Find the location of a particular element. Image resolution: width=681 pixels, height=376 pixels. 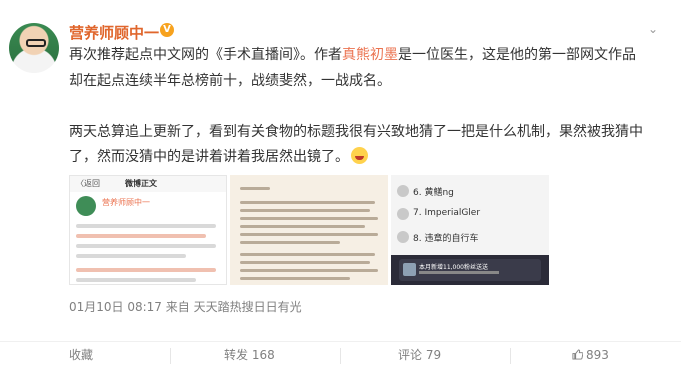

thumb-row: 7. ImperialGler is located at coordinates (447, 213).